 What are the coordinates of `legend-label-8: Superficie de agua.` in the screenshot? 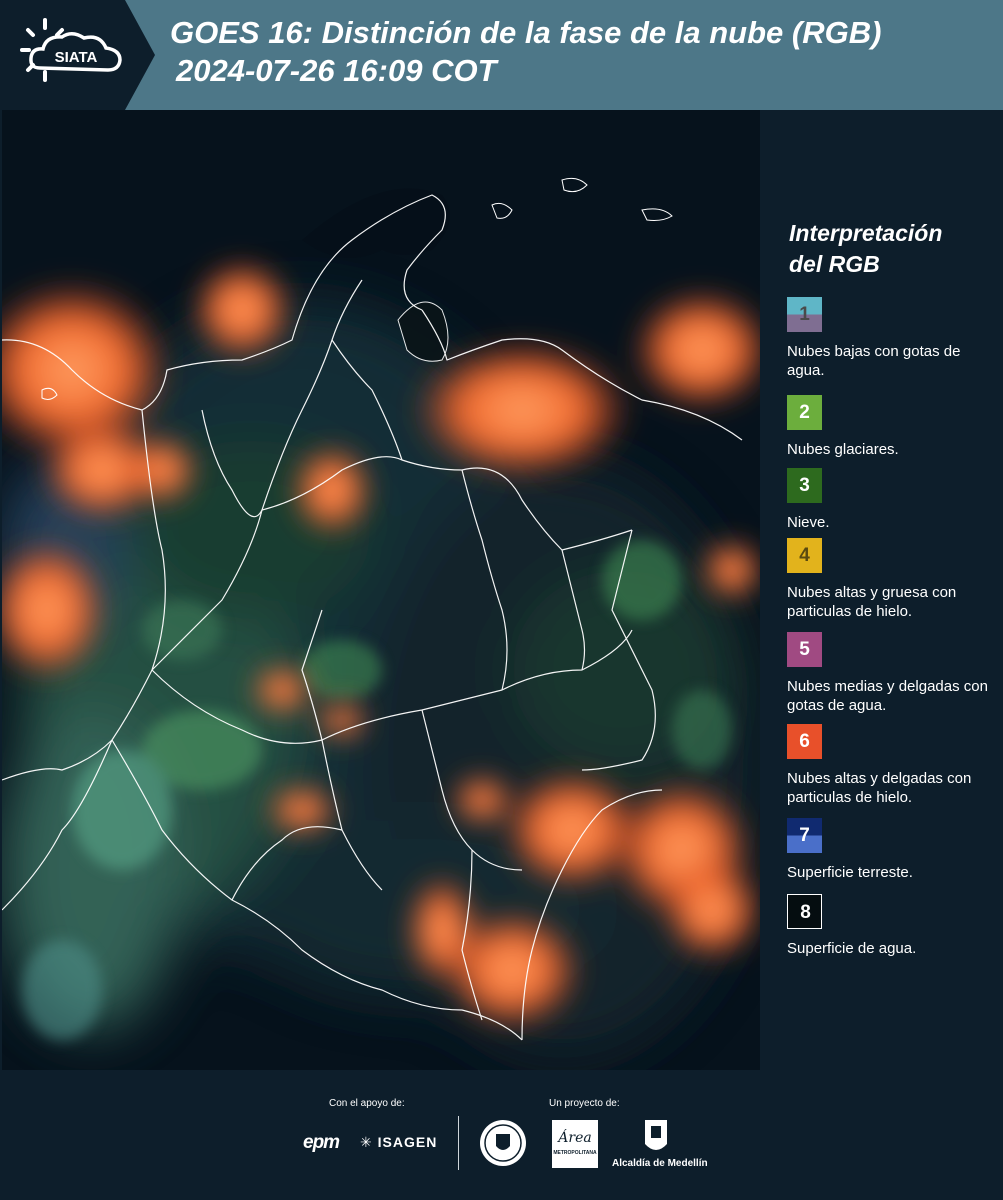 It's located at (852, 948).